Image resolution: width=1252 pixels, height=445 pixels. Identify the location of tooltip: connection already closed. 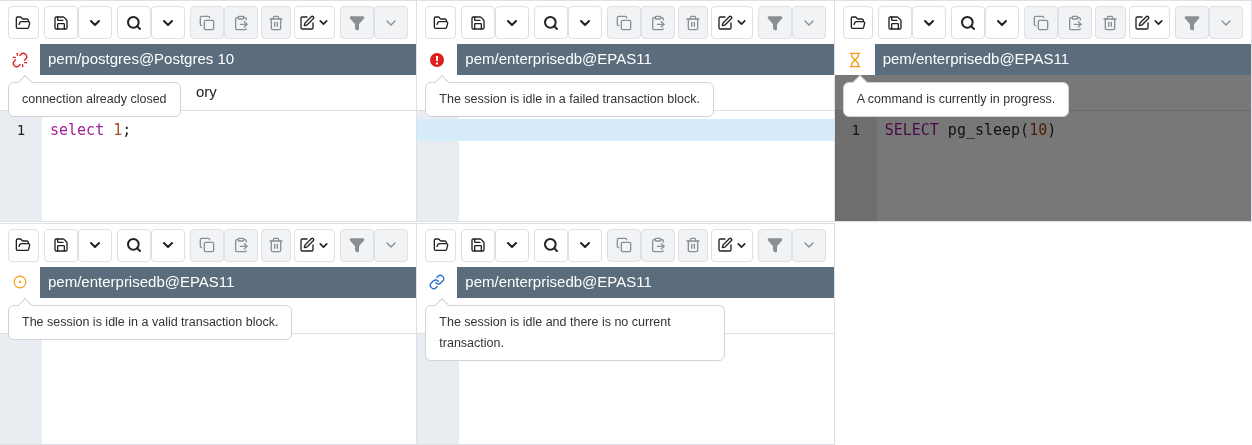
(94, 99).